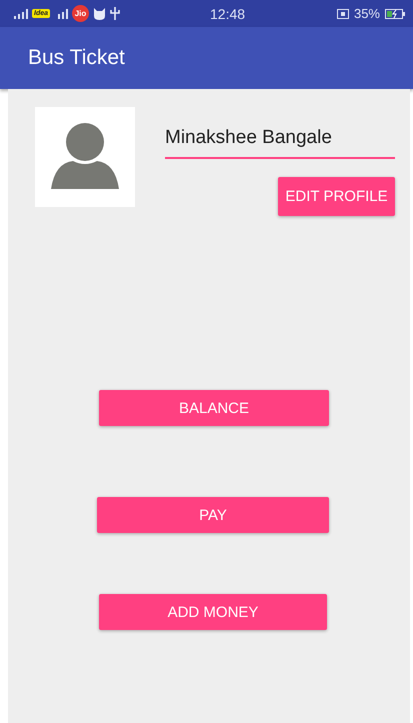 The width and height of the screenshot is (413, 723). What do you see at coordinates (76, 58) in the screenshot?
I see `app-title: Bus Ticket` at bounding box center [76, 58].